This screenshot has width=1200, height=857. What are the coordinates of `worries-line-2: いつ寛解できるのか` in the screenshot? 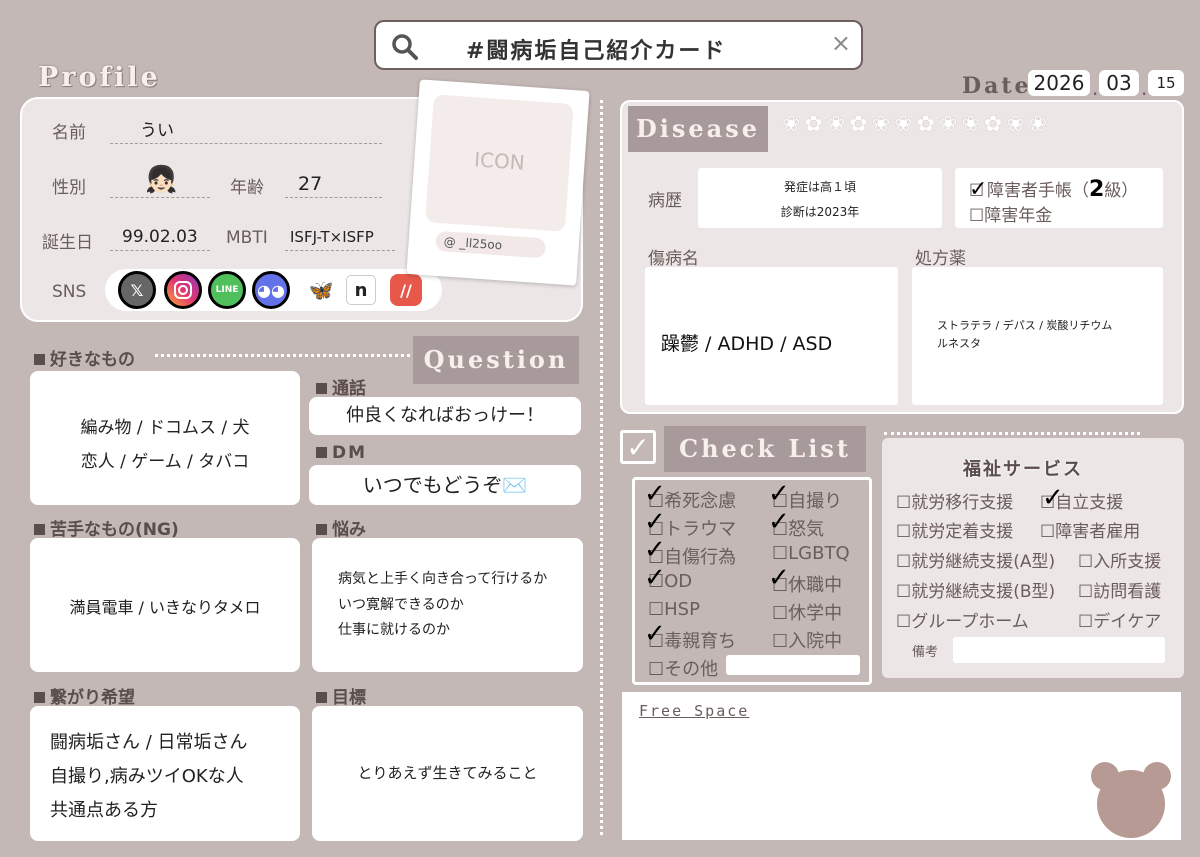 It's located at (401, 605).